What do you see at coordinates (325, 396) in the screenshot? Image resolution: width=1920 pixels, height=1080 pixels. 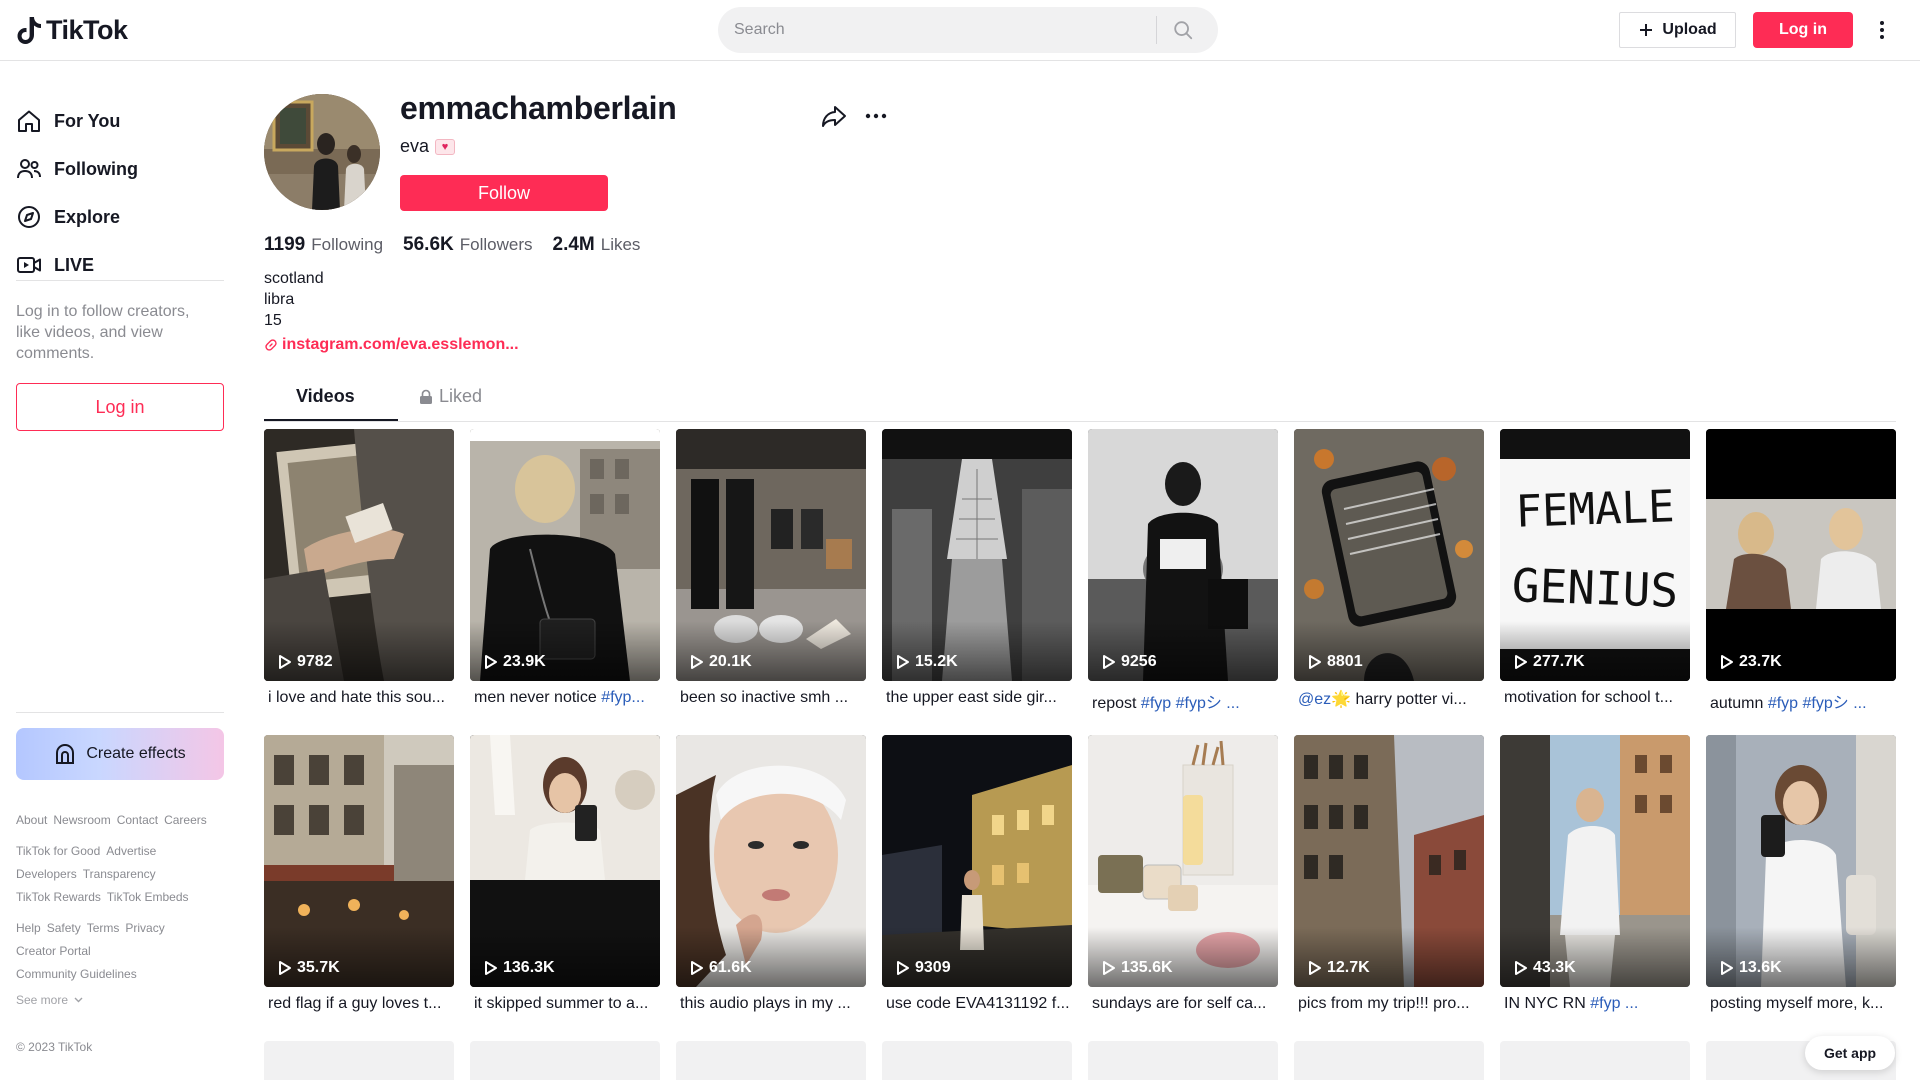 I see `tab-videos: Videos` at bounding box center [325, 396].